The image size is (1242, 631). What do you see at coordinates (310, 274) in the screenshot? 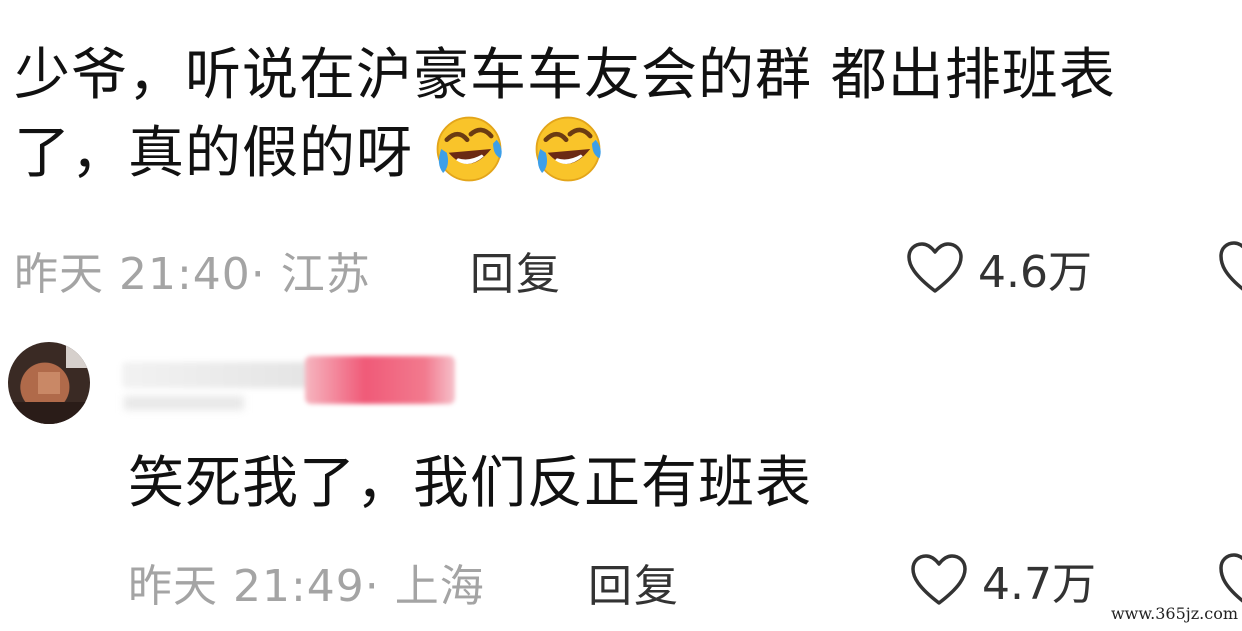
I see `comment-1-location: · 江苏` at bounding box center [310, 274].